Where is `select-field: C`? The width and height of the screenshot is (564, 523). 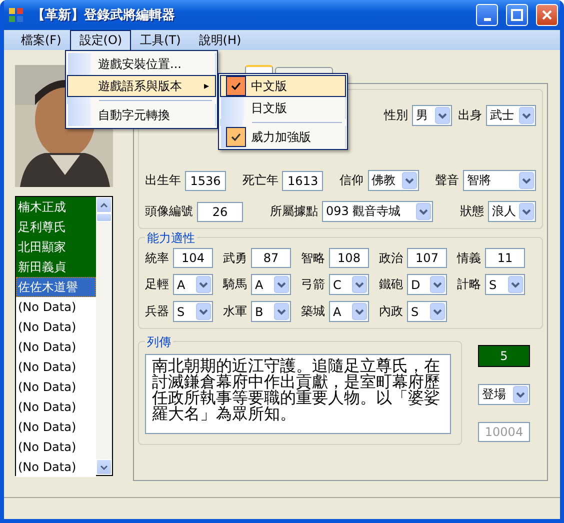 select-field: C is located at coordinates (349, 284).